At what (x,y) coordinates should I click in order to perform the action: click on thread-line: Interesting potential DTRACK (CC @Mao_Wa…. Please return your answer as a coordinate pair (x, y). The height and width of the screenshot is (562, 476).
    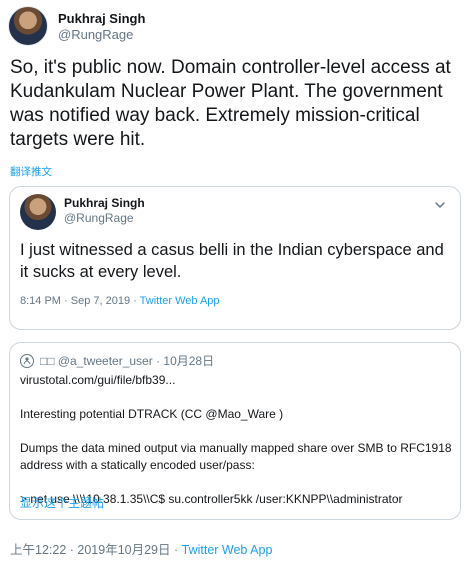
    Looking at the image, I should click on (152, 414).